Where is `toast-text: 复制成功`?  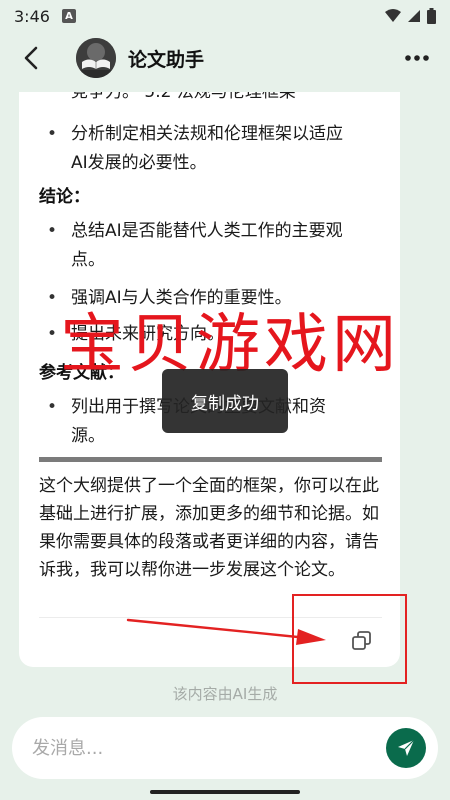 toast-text: 复制成功 is located at coordinates (225, 403).